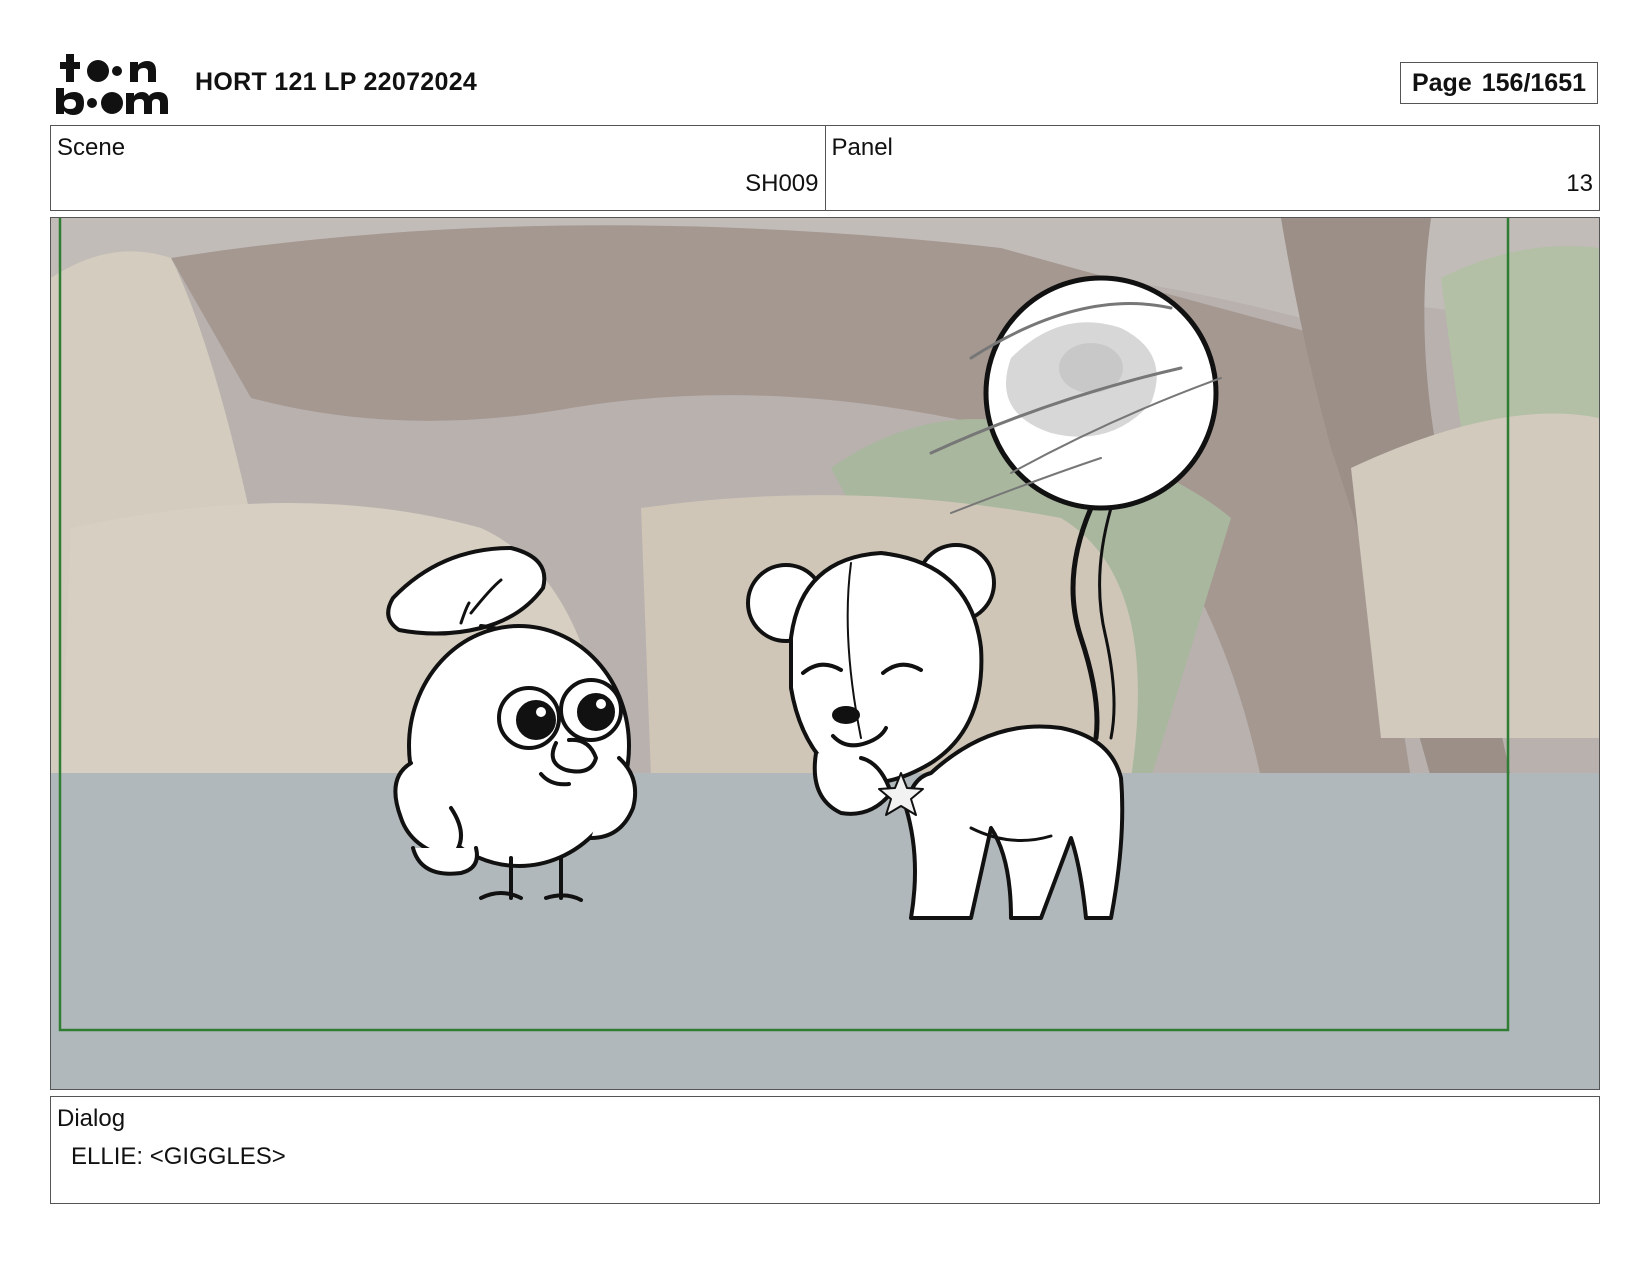 The image size is (1650, 1275). I want to click on dialog-section: Dialog ELLIE: <GIGGLES>, so click(825, 1150).